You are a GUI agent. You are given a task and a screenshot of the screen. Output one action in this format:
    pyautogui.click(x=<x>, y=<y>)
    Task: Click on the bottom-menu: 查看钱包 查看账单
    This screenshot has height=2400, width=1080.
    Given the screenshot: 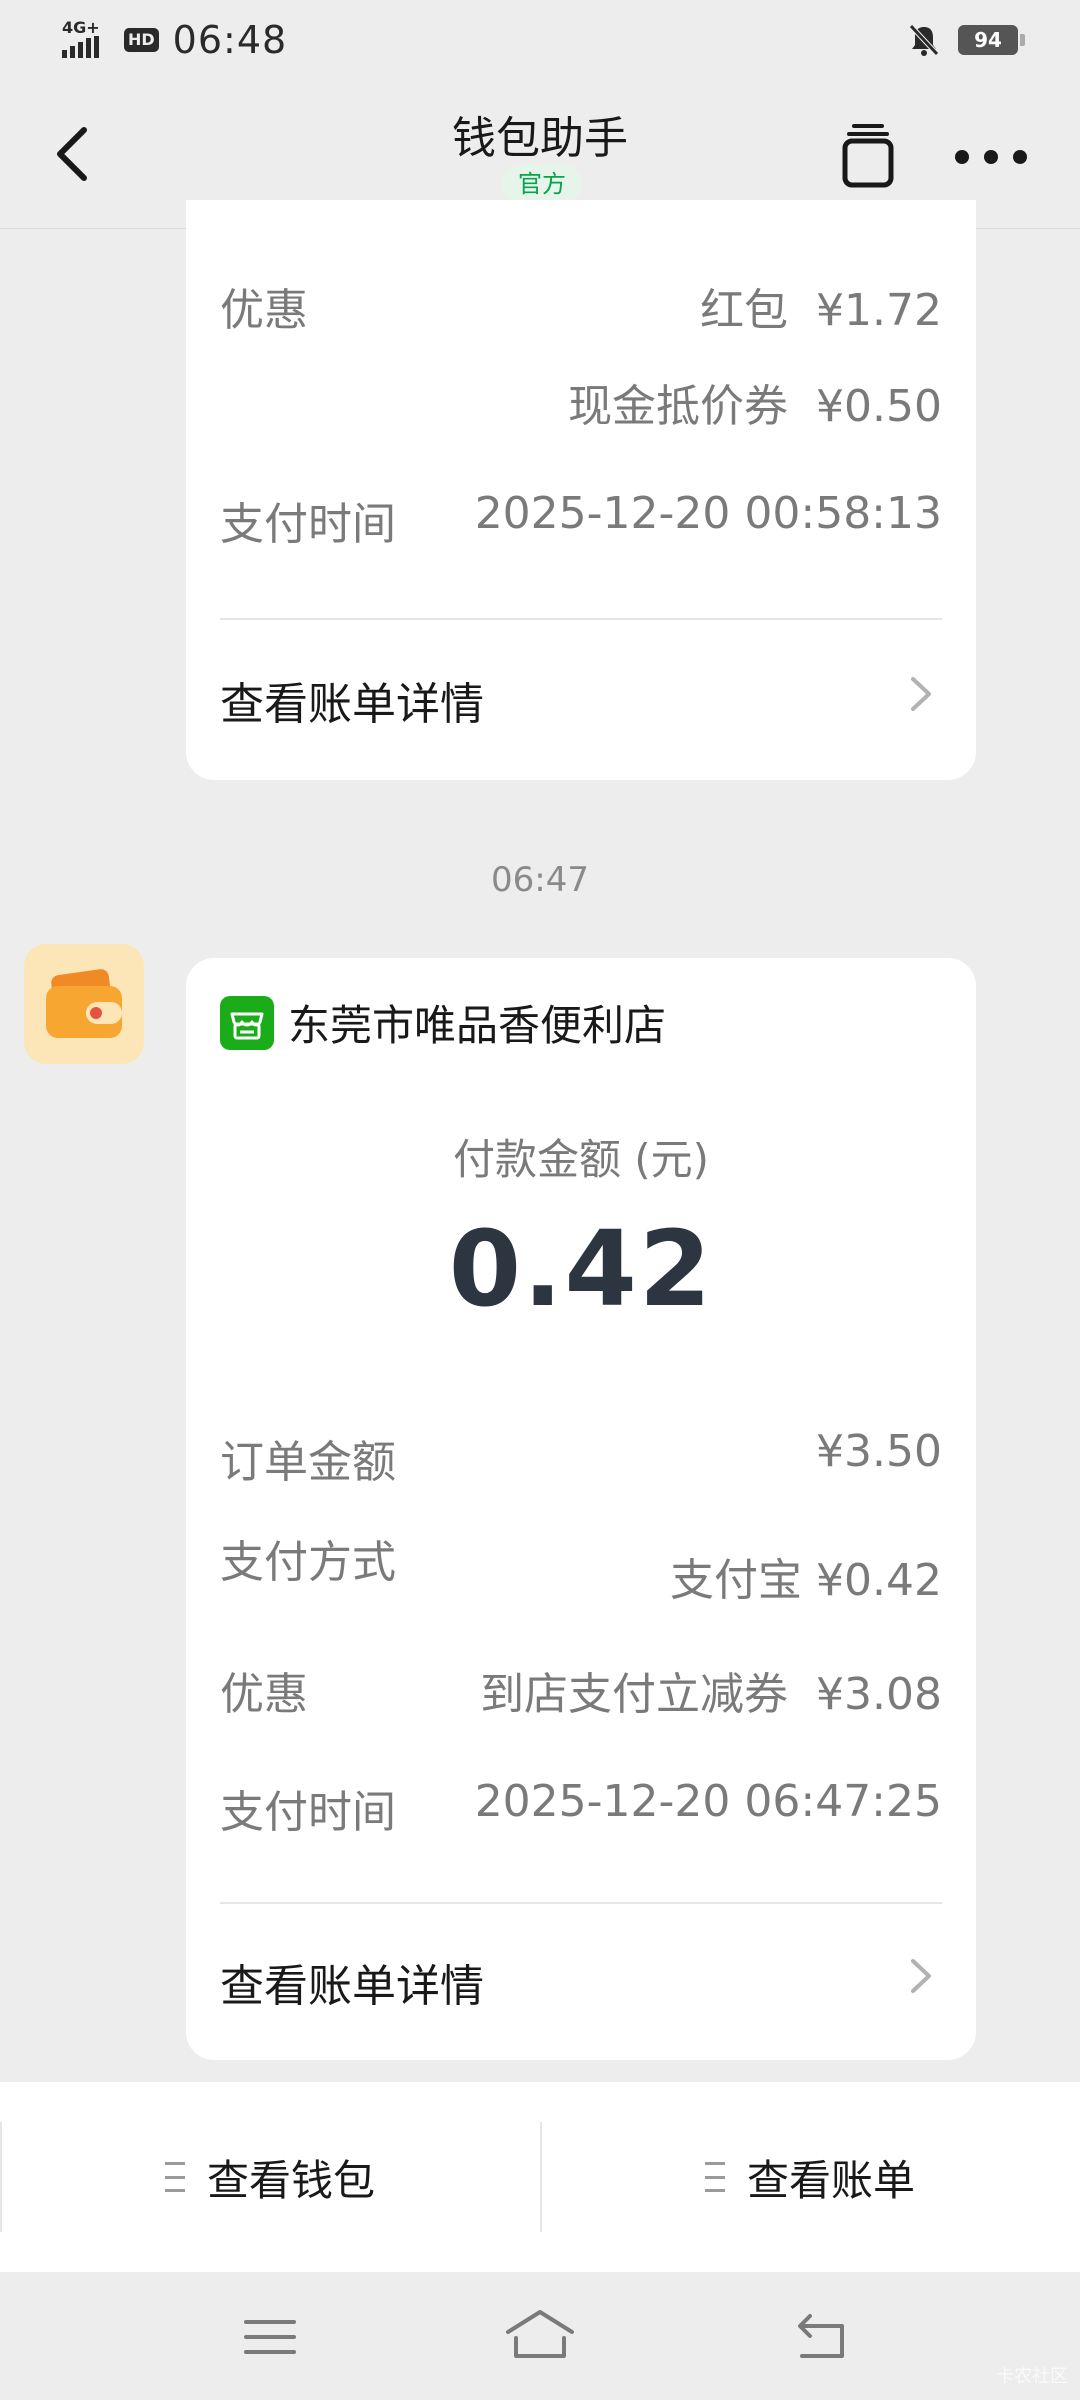 What is the action you would take?
    pyautogui.click(x=540, y=2177)
    